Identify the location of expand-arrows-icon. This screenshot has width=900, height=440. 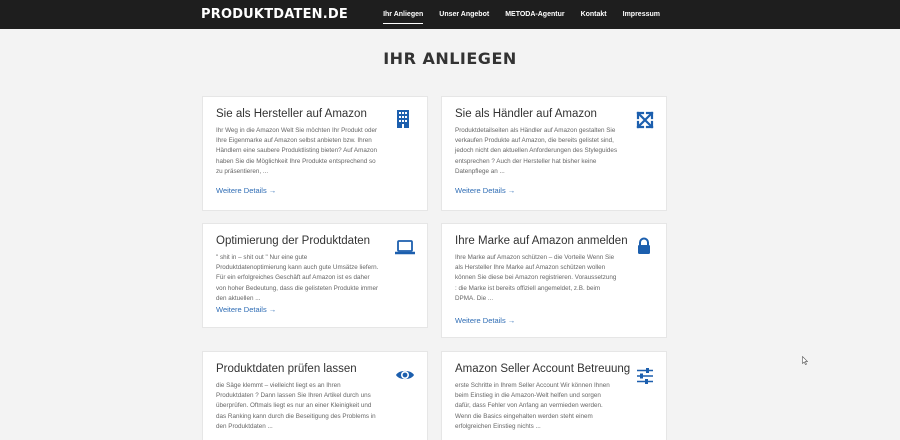
(645, 120).